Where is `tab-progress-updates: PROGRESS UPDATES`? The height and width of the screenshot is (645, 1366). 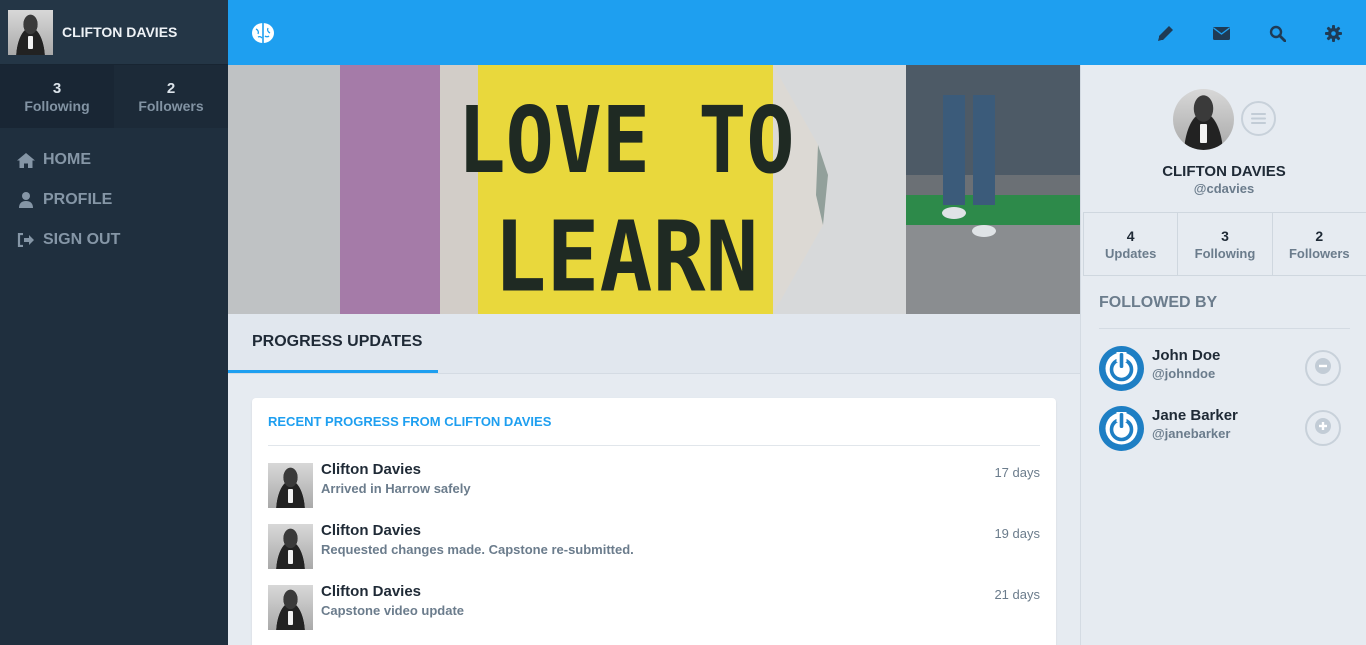
tab-progress-updates: PROGRESS UPDATES is located at coordinates (333, 343).